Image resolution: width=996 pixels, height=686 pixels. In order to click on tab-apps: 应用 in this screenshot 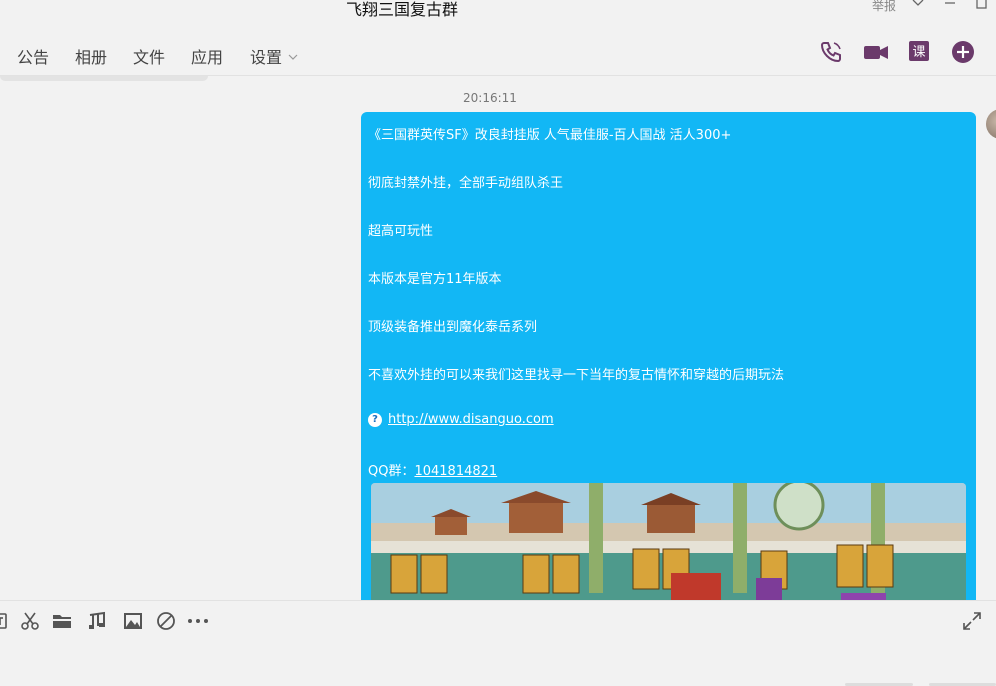, I will do `click(207, 56)`.